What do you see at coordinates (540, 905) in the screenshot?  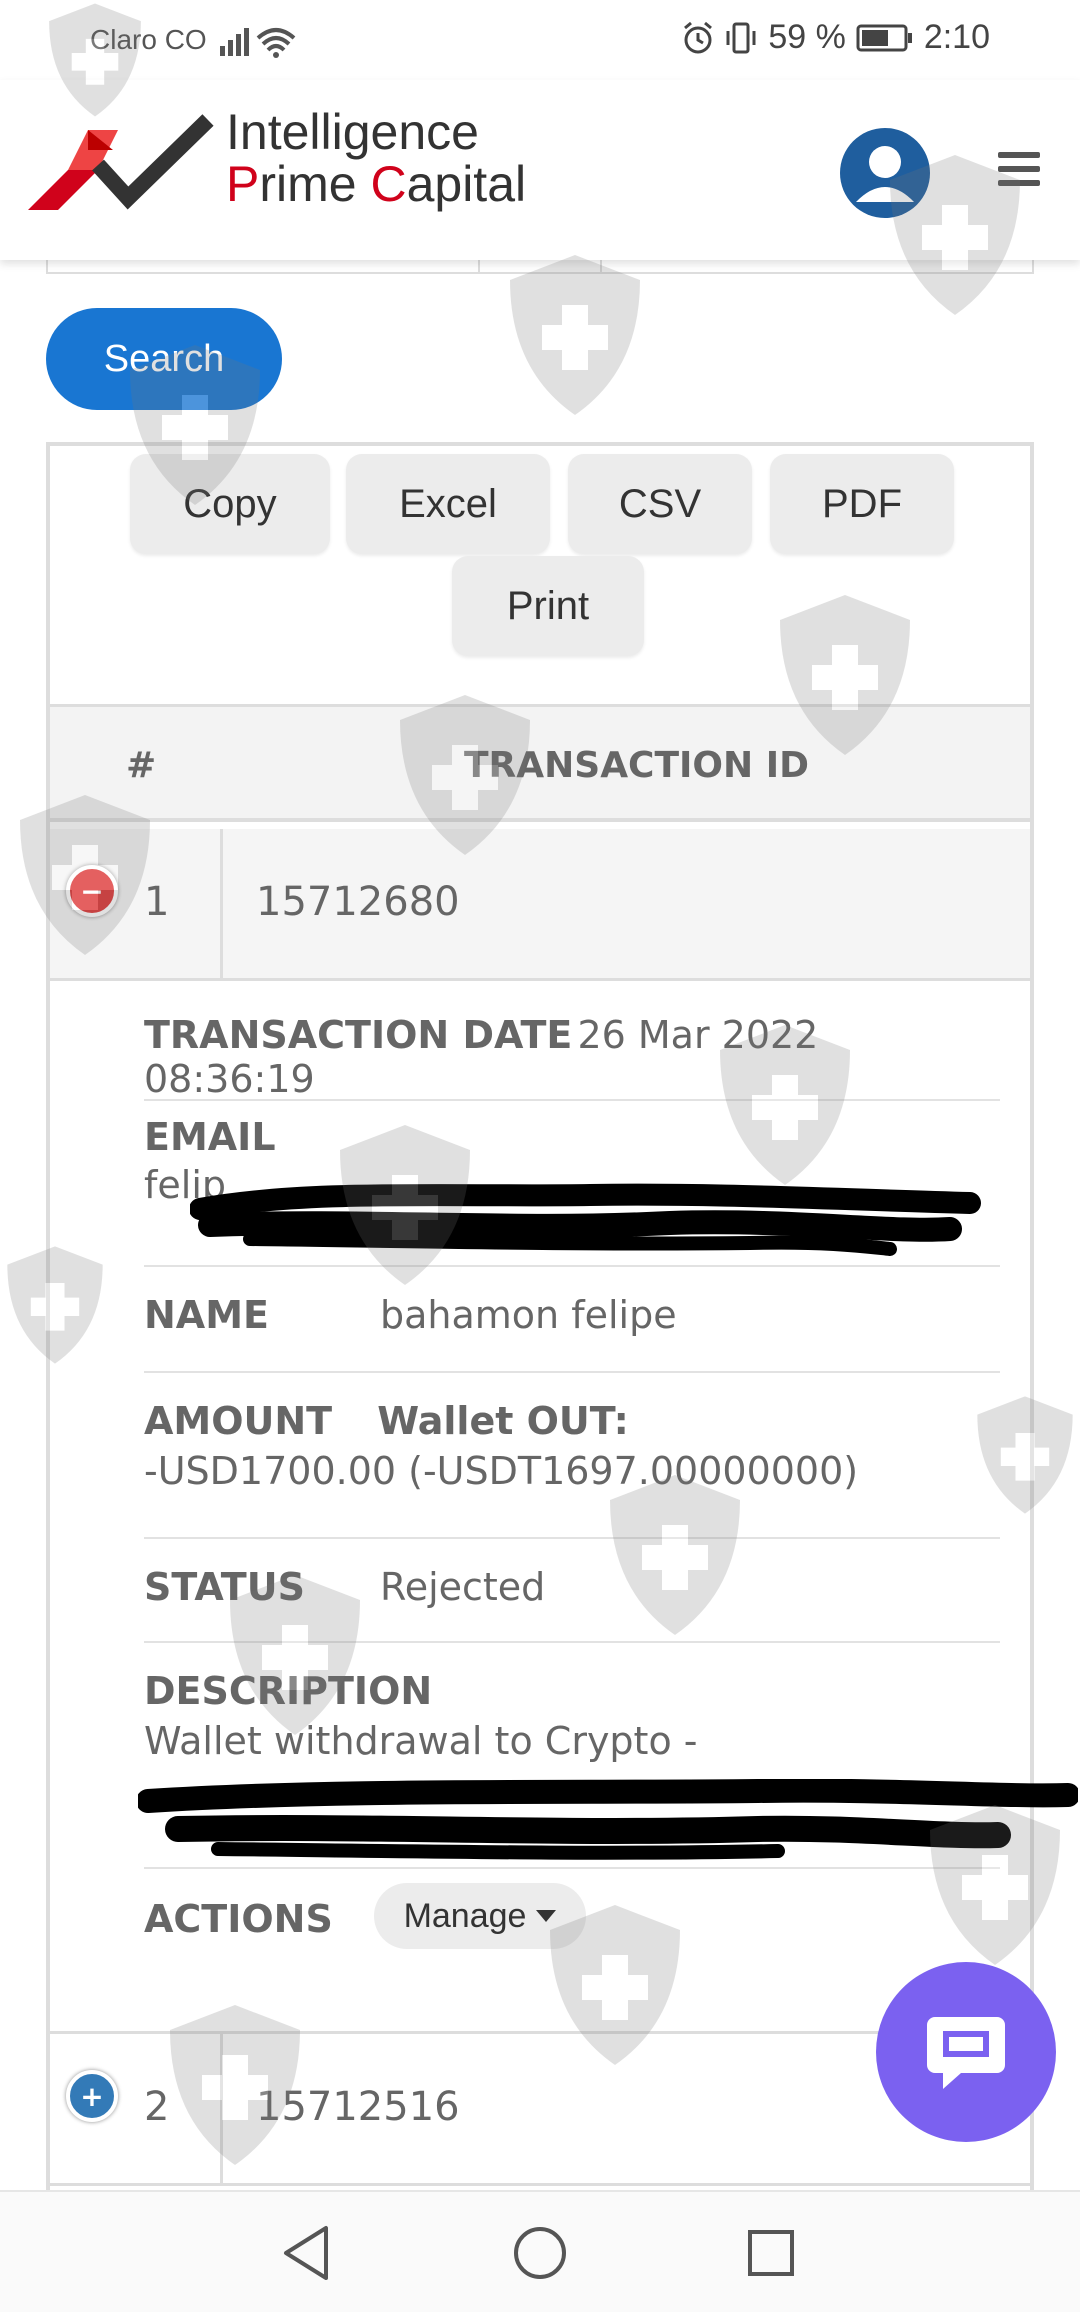 I see `table-row: − 1 15712680` at bounding box center [540, 905].